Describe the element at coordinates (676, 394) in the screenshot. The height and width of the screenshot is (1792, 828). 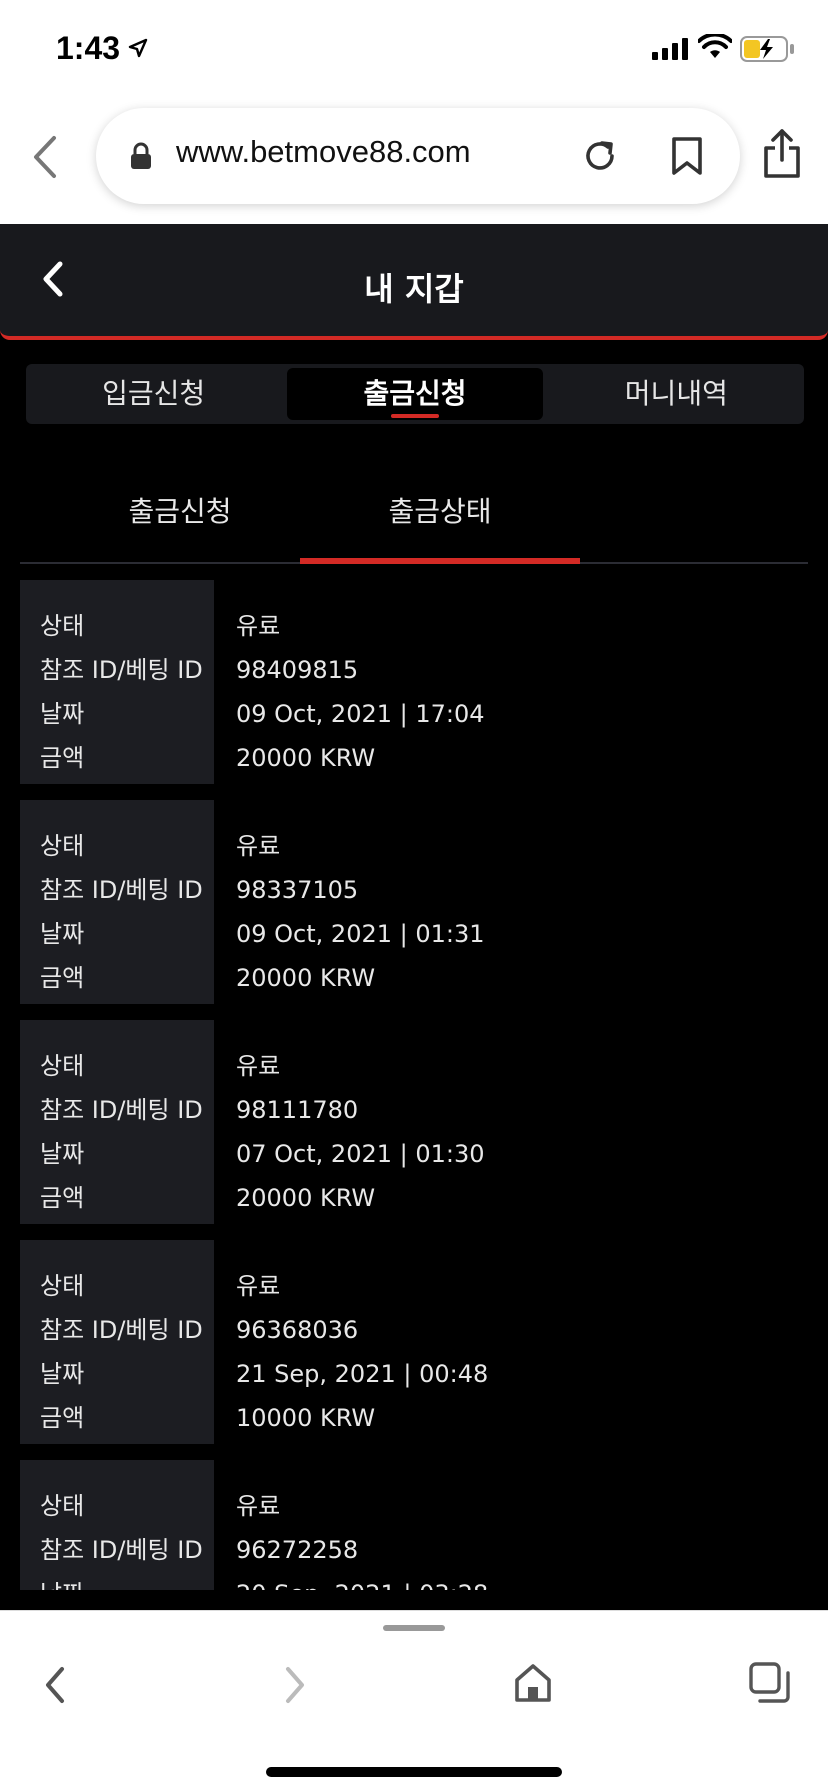
I see `tab-money-history: 머니내역` at that location.